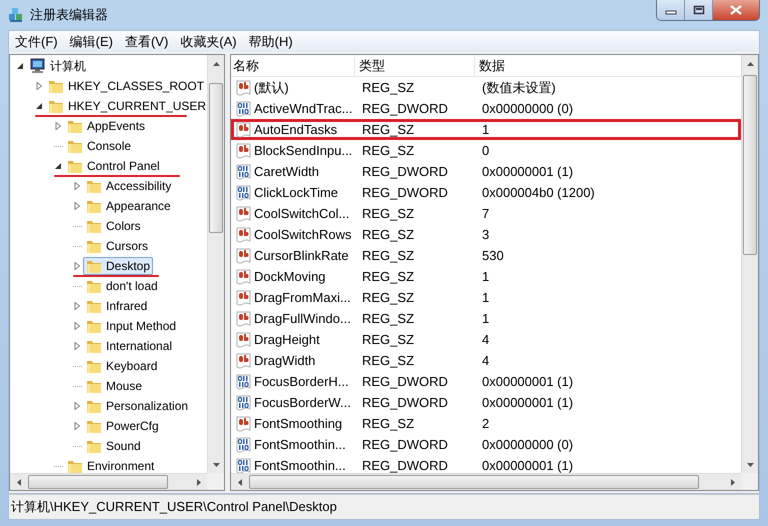 This screenshot has height=526, width=768. What do you see at coordinates (492, 255) in the screenshot?
I see `value-data: 530` at bounding box center [492, 255].